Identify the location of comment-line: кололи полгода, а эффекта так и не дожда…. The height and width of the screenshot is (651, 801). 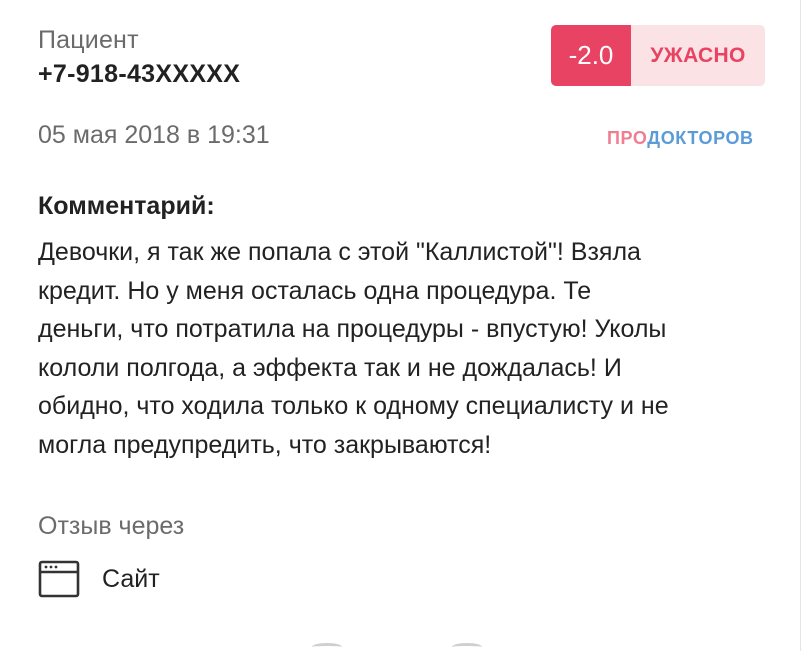
(330, 367).